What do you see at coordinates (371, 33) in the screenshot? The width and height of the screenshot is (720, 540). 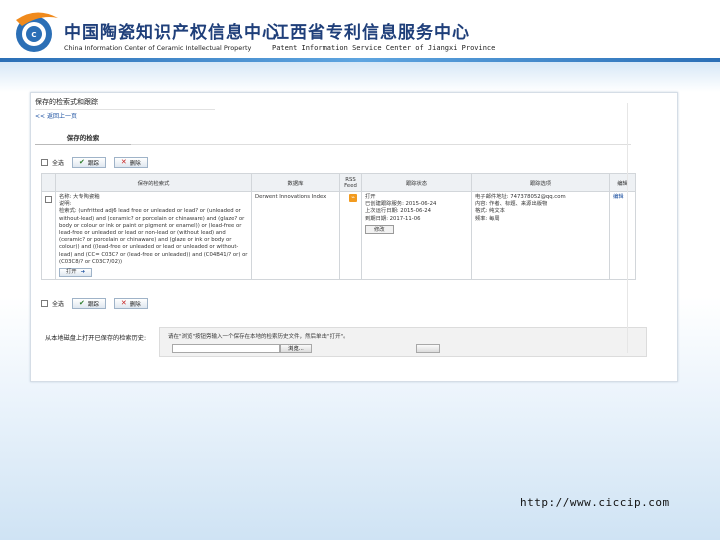 I see `province-title-cn: 江西省专利信息服务中心` at bounding box center [371, 33].